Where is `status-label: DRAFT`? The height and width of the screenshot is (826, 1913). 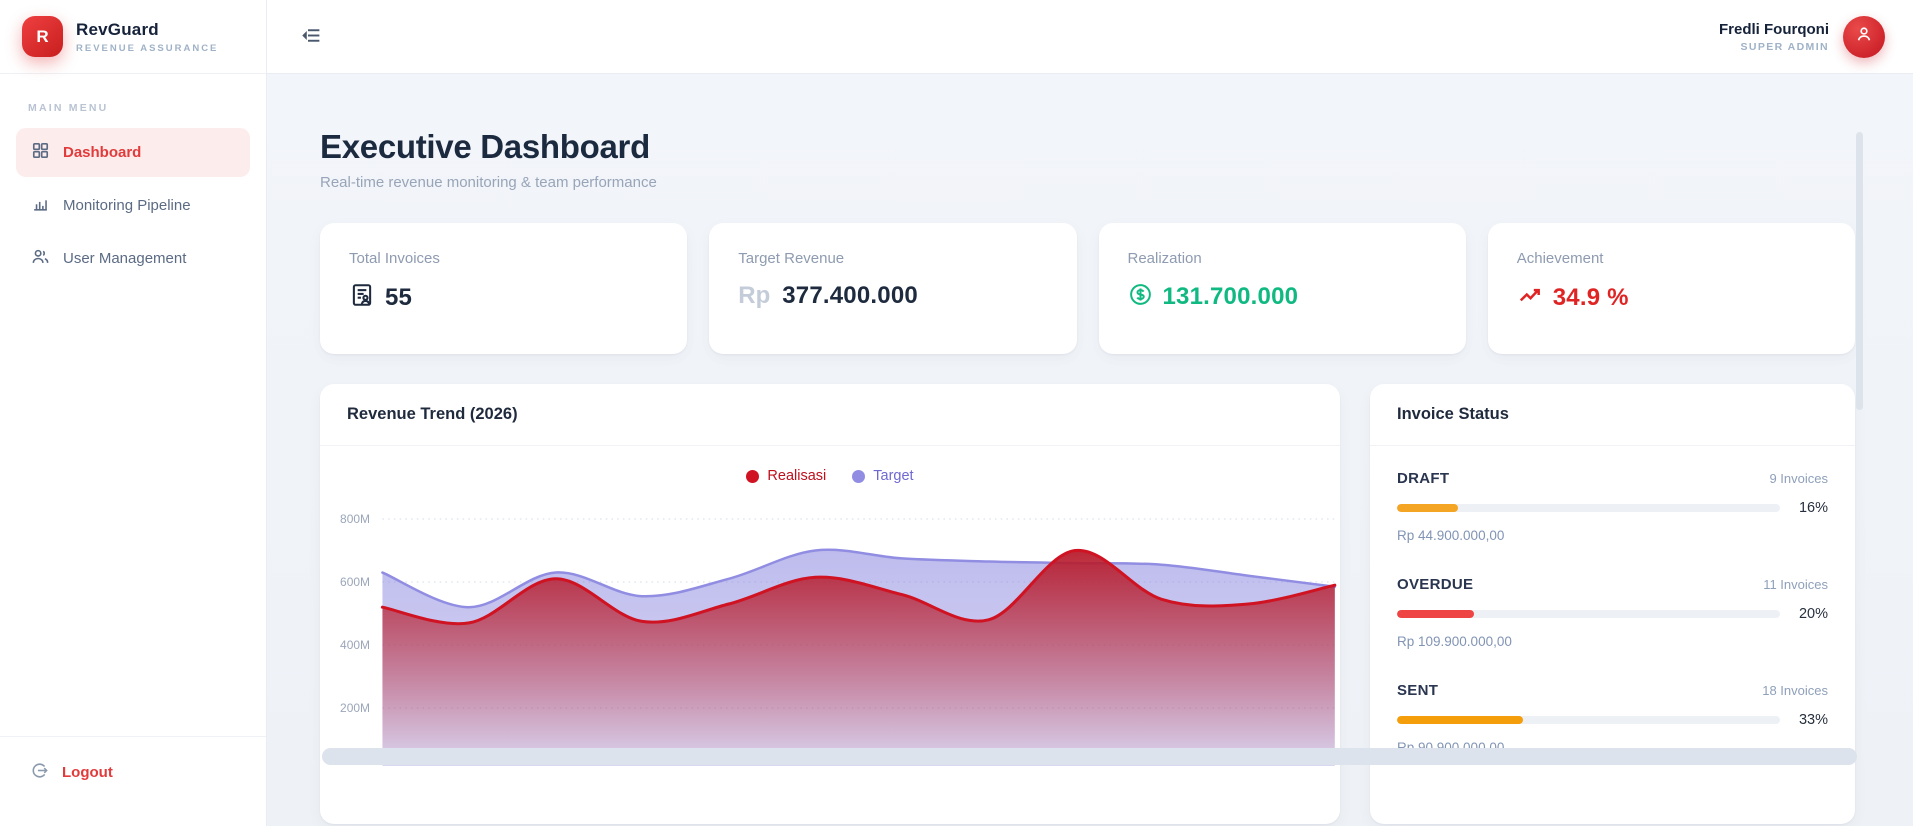
status-label: DRAFT is located at coordinates (1423, 478).